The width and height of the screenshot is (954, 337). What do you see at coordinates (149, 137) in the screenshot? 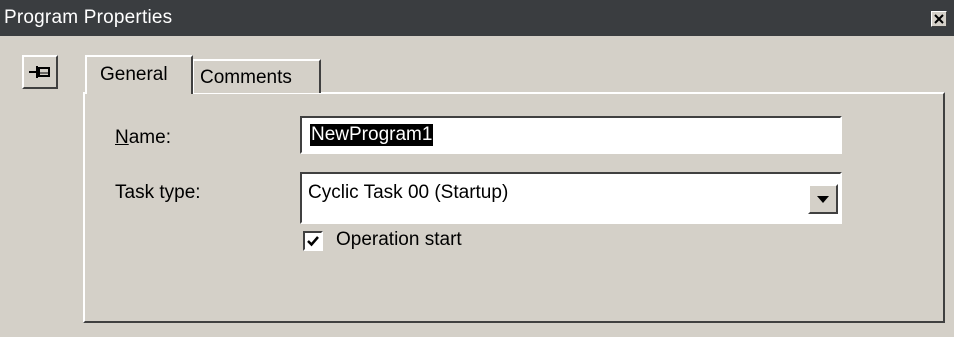
I see `name-label-text: ame:` at bounding box center [149, 137].